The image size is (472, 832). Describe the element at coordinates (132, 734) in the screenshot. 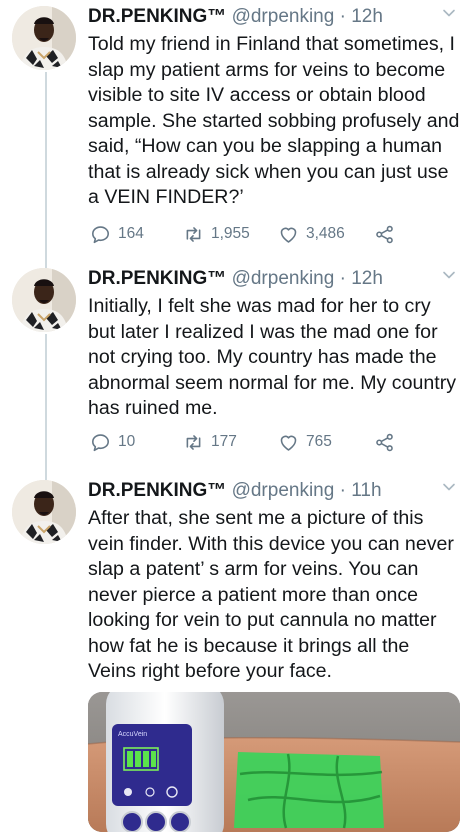

I see `device-label: AccuVein` at that location.